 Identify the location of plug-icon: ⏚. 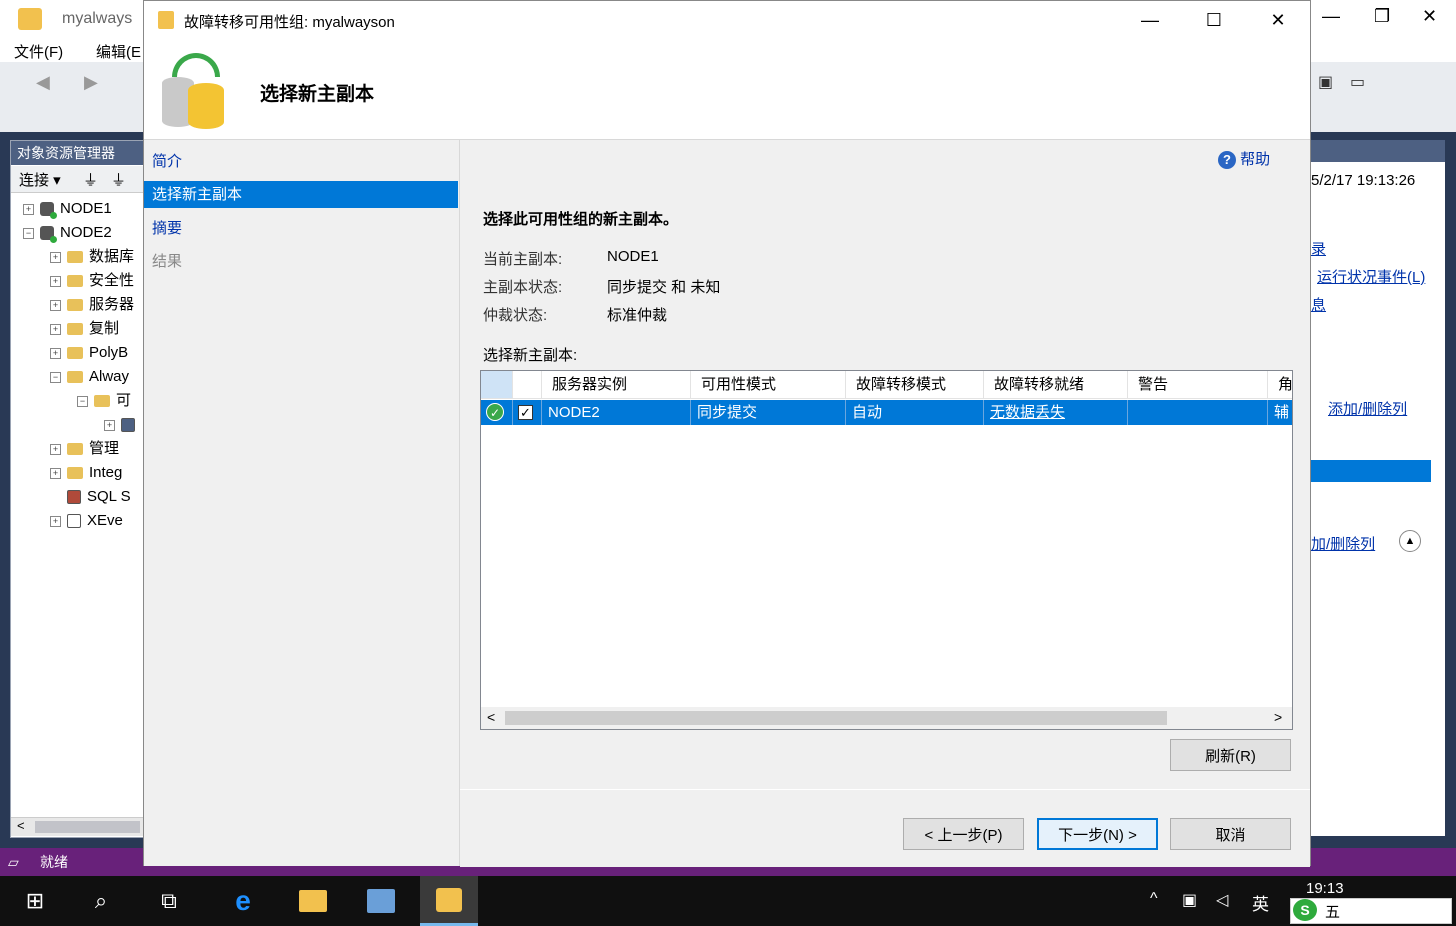
(90, 179).